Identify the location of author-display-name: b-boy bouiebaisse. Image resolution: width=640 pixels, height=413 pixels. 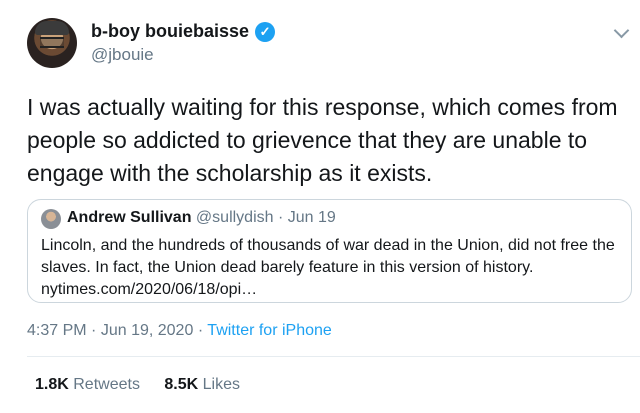
(170, 31).